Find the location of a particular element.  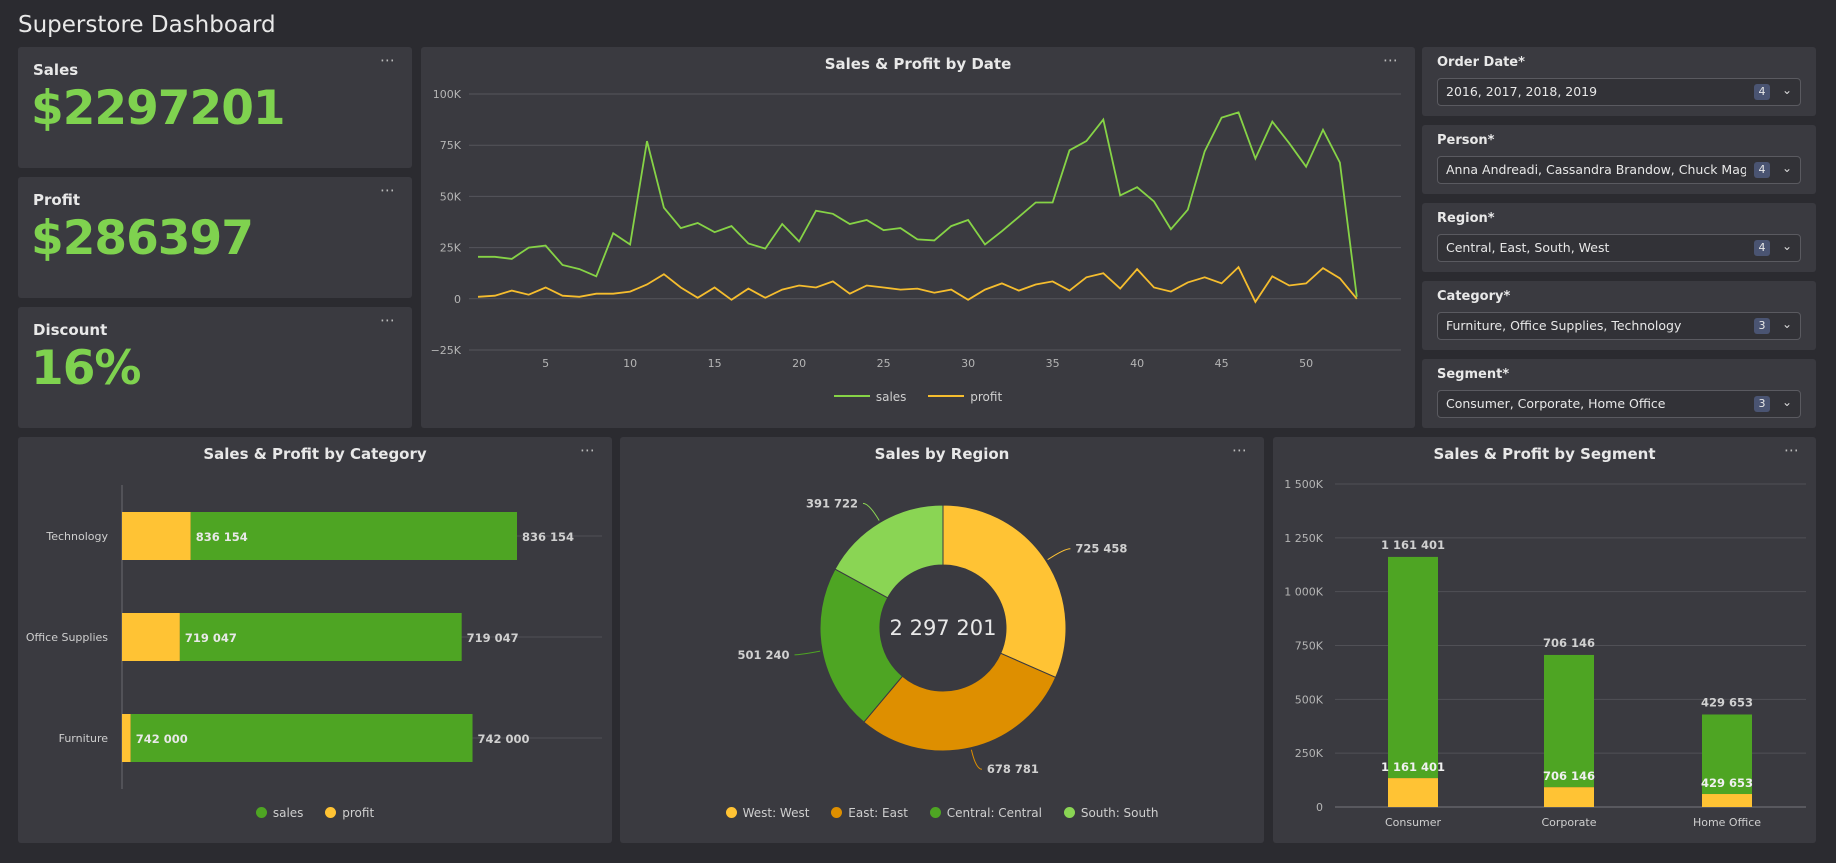

y-tick-label: 1 000K is located at coordinates (1303, 592).